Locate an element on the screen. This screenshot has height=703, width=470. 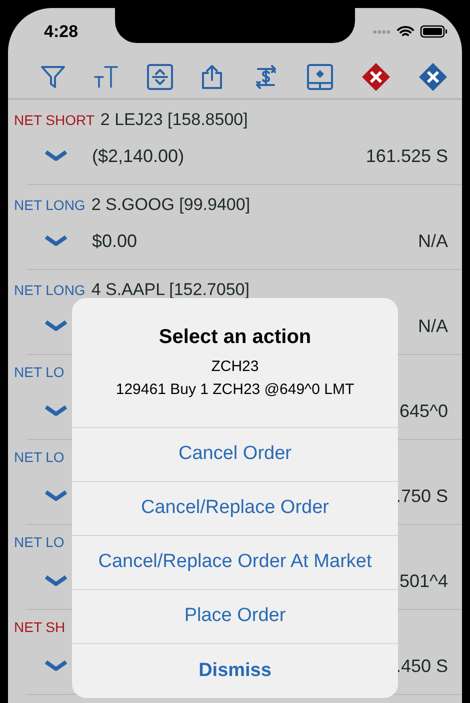
status-time: 4:28 is located at coordinates (61, 31).